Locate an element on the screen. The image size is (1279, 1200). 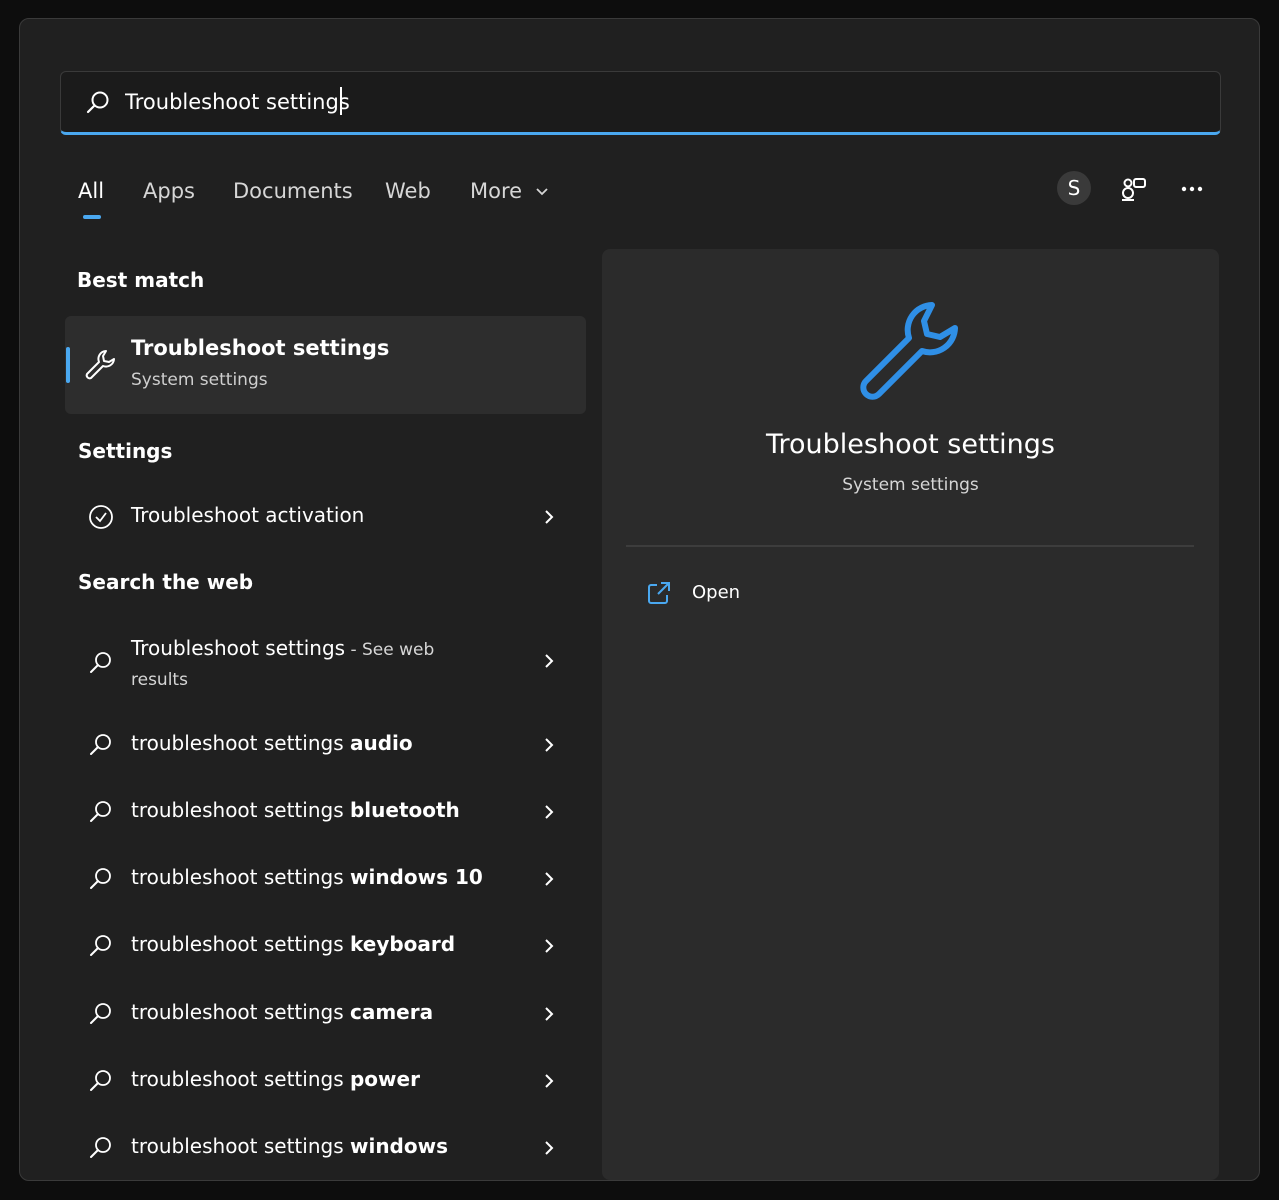
open-label: Open is located at coordinates (716, 592).